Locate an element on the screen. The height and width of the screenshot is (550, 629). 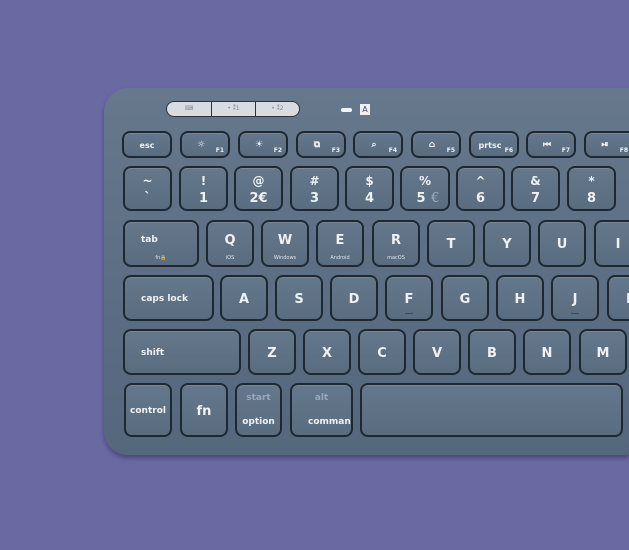
key-legend: R is located at coordinates (395, 240).